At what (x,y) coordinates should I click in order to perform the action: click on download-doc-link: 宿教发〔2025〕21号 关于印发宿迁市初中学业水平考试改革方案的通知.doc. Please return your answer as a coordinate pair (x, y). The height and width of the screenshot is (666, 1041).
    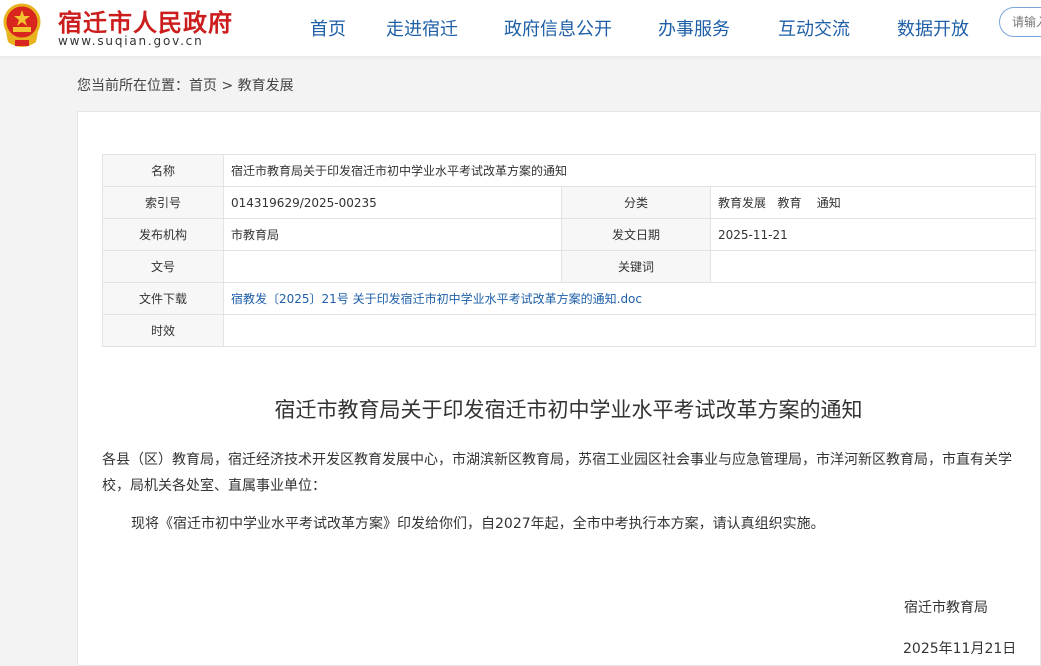
    Looking at the image, I should click on (436, 299).